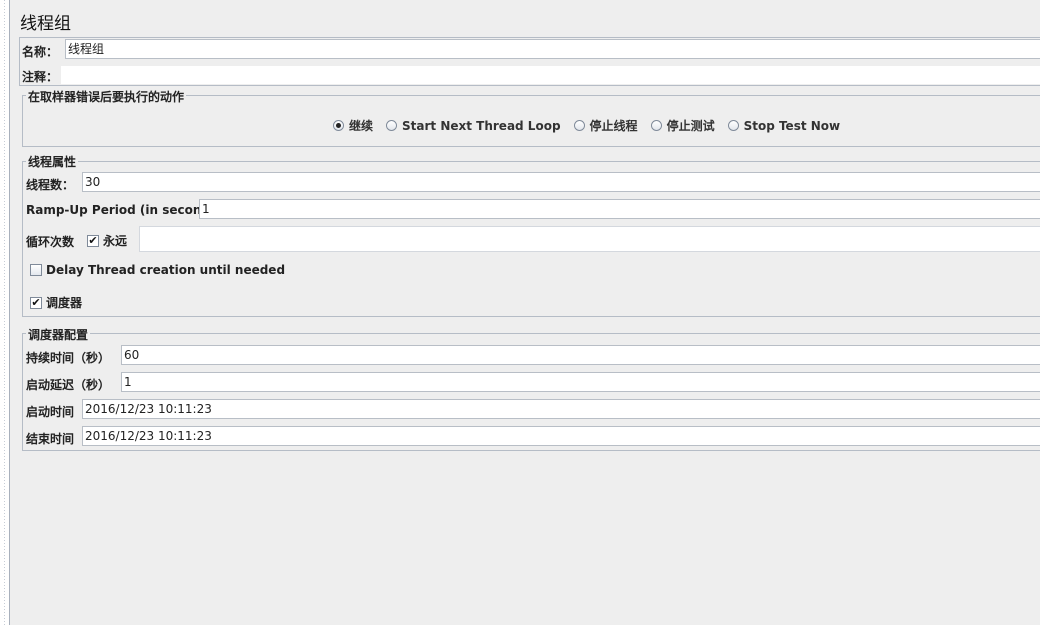  Describe the element at coordinates (682, 125) in the screenshot. I see `radio-stop-test: 停止测试` at that location.